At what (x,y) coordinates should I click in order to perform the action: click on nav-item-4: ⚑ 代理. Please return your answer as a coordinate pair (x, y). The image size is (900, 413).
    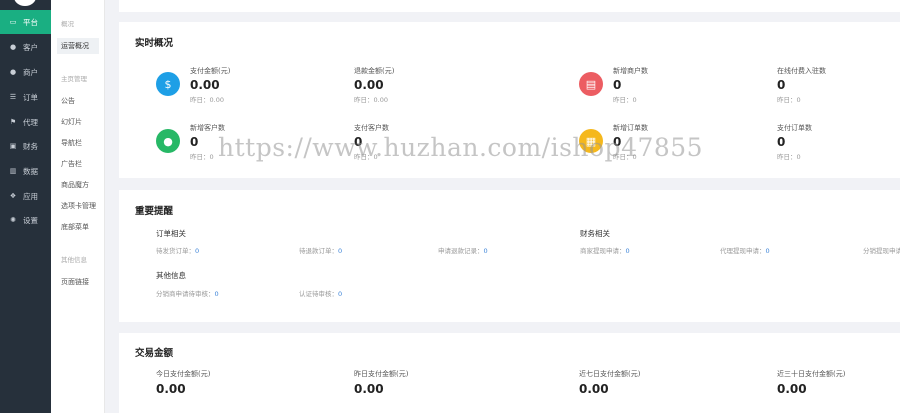
    Looking at the image, I should click on (25, 122).